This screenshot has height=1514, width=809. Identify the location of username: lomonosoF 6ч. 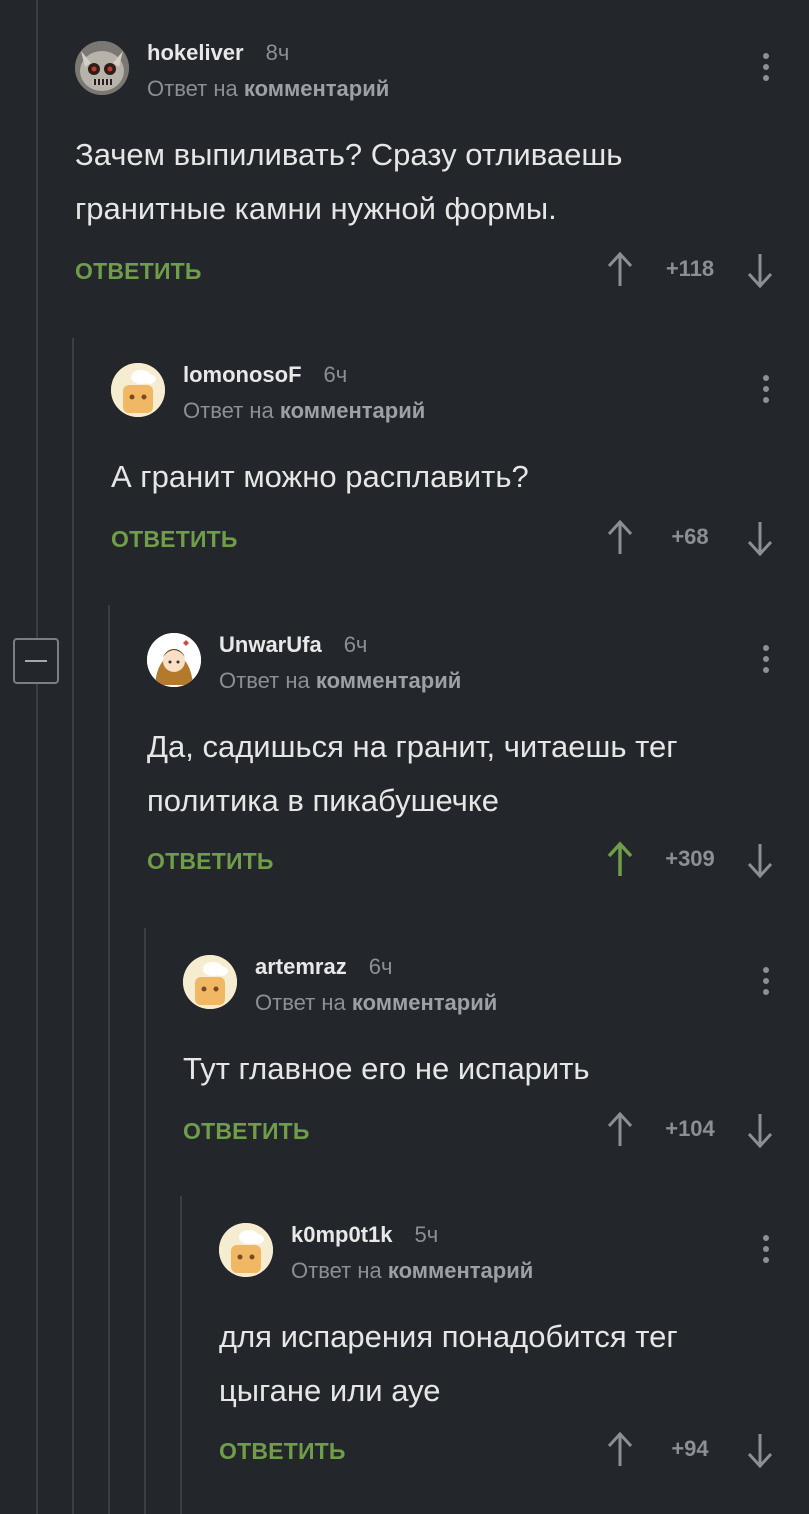
(265, 375).